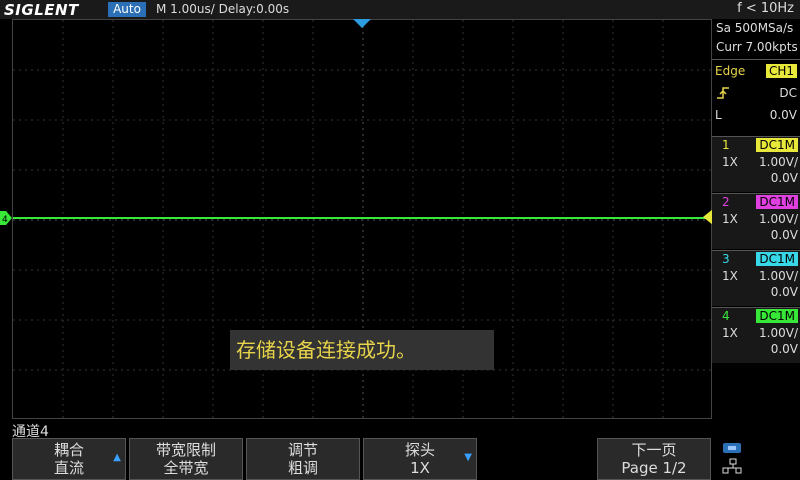  Describe the element at coordinates (788, 93) in the screenshot. I see `trigger-coupling: DC` at that location.